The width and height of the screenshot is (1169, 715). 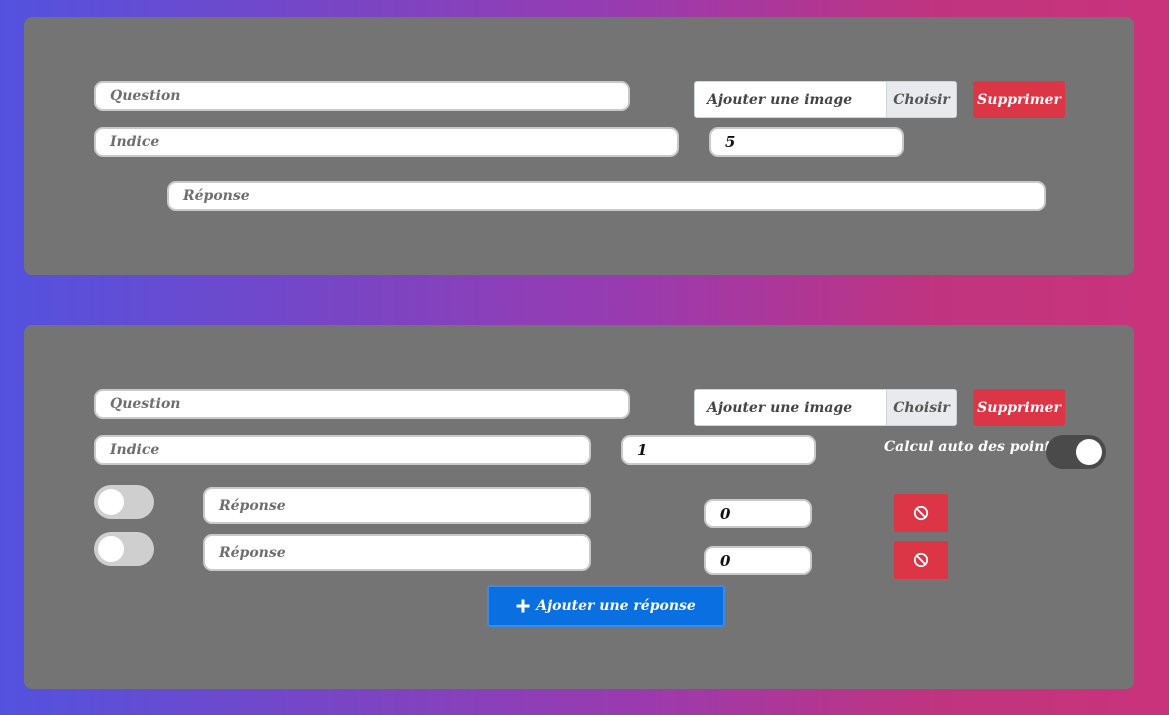 I want to click on plus-icon, so click(x=523, y=606).